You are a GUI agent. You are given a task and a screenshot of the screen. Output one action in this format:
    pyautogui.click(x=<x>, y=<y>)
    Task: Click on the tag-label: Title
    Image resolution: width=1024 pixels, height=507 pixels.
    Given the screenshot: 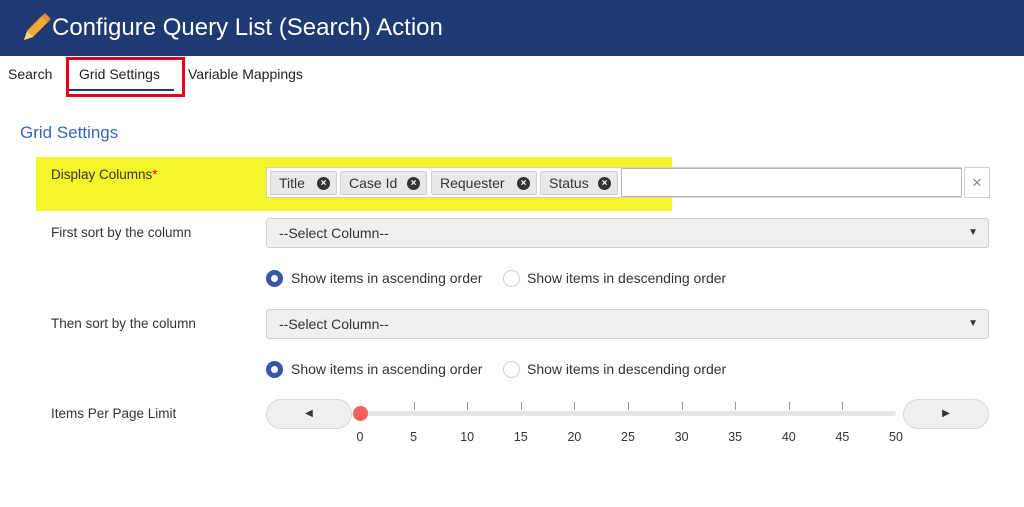 What is the action you would take?
    pyautogui.click(x=292, y=183)
    